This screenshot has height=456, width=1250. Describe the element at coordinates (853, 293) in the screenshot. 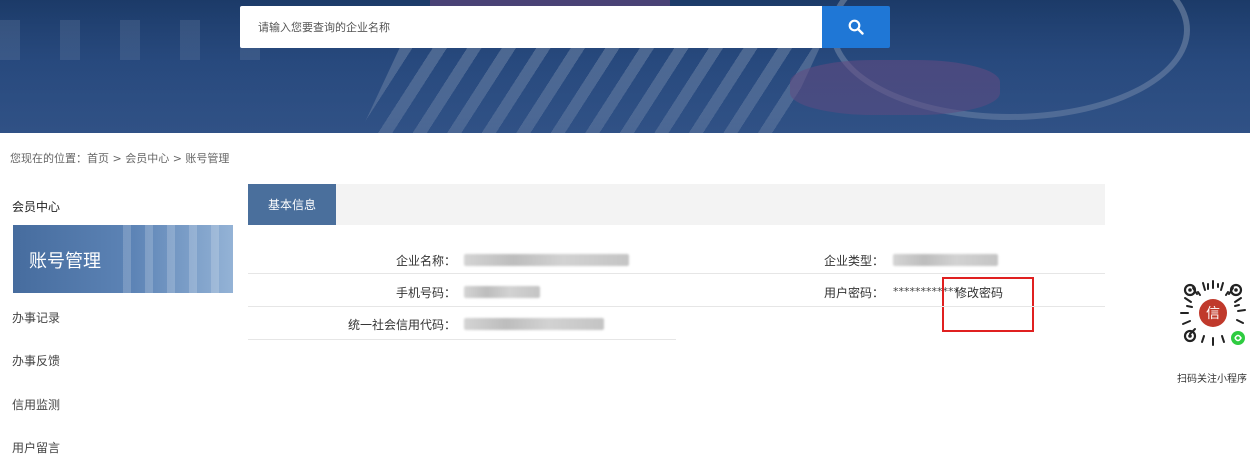

I see `password-label: 用户密码：` at that location.